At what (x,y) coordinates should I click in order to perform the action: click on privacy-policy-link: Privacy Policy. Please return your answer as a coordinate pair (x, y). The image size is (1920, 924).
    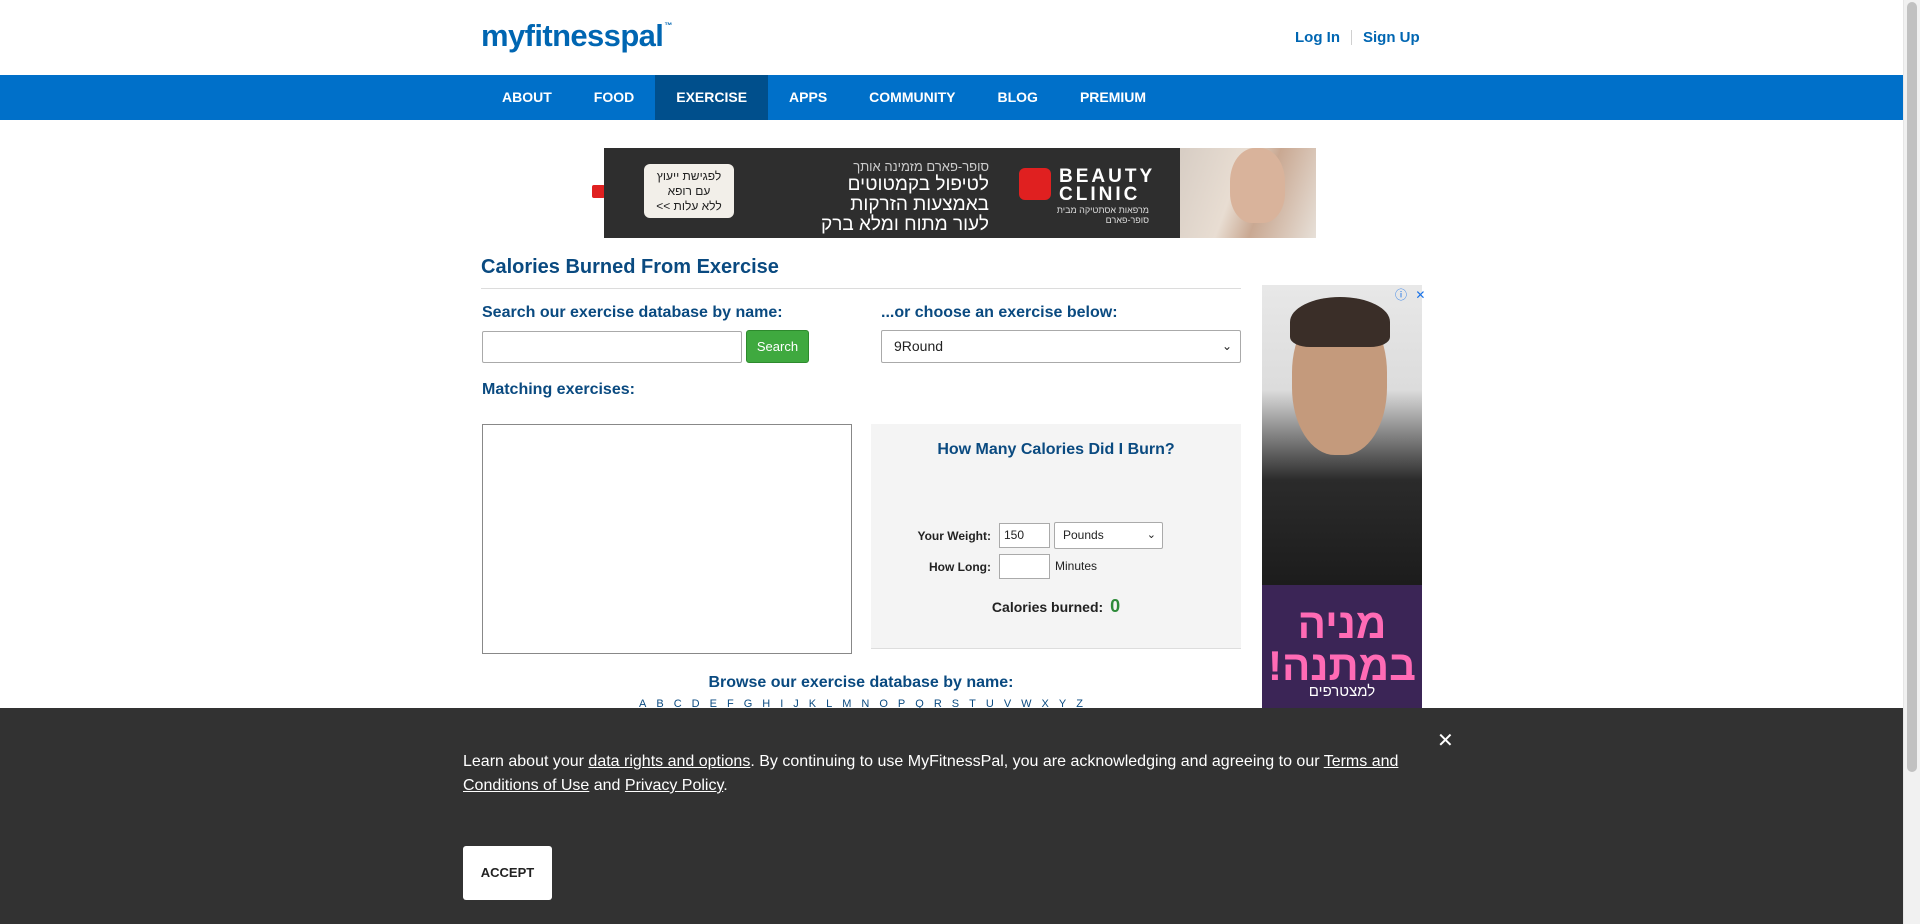
    Looking at the image, I should click on (674, 785).